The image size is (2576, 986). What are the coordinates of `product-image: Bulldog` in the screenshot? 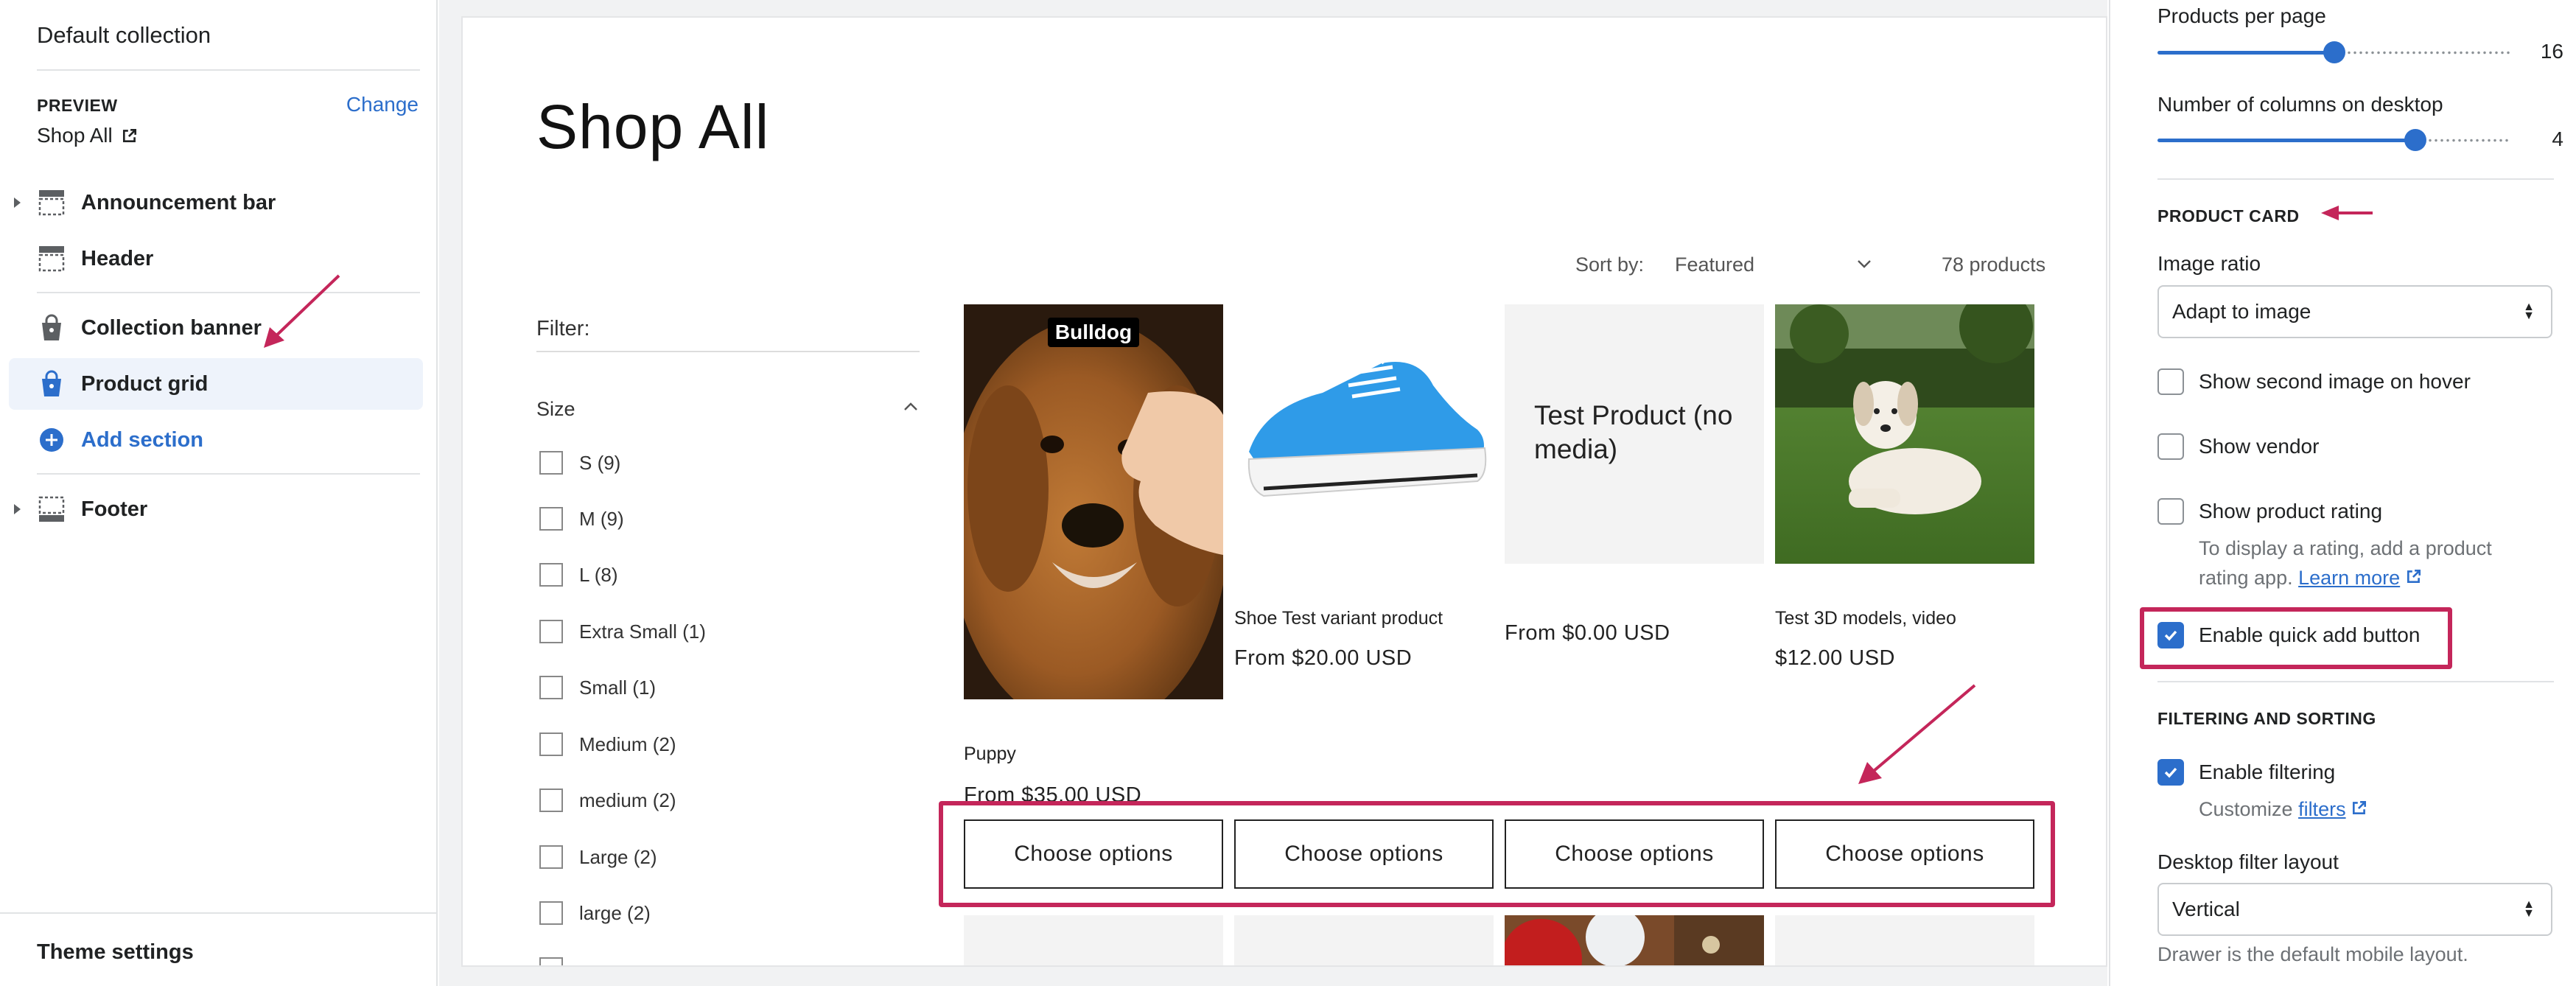 It's located at (1093, 501).